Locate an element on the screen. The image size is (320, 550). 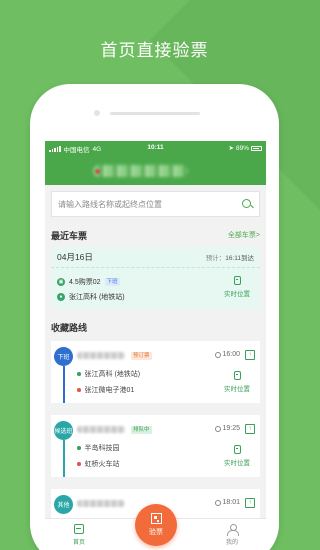
status-bar: 中国电信 4G 10:11 ➤ 89% is located at coordinates (155, 148).